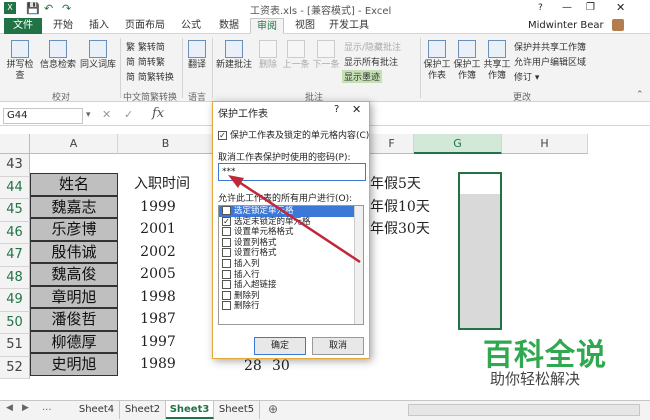 Image resolution: width=650 pixels, height=420 pixels. Describe the element at coordinates (567, 7) in the screenshot. I see `minimize-icon: —` at that location.